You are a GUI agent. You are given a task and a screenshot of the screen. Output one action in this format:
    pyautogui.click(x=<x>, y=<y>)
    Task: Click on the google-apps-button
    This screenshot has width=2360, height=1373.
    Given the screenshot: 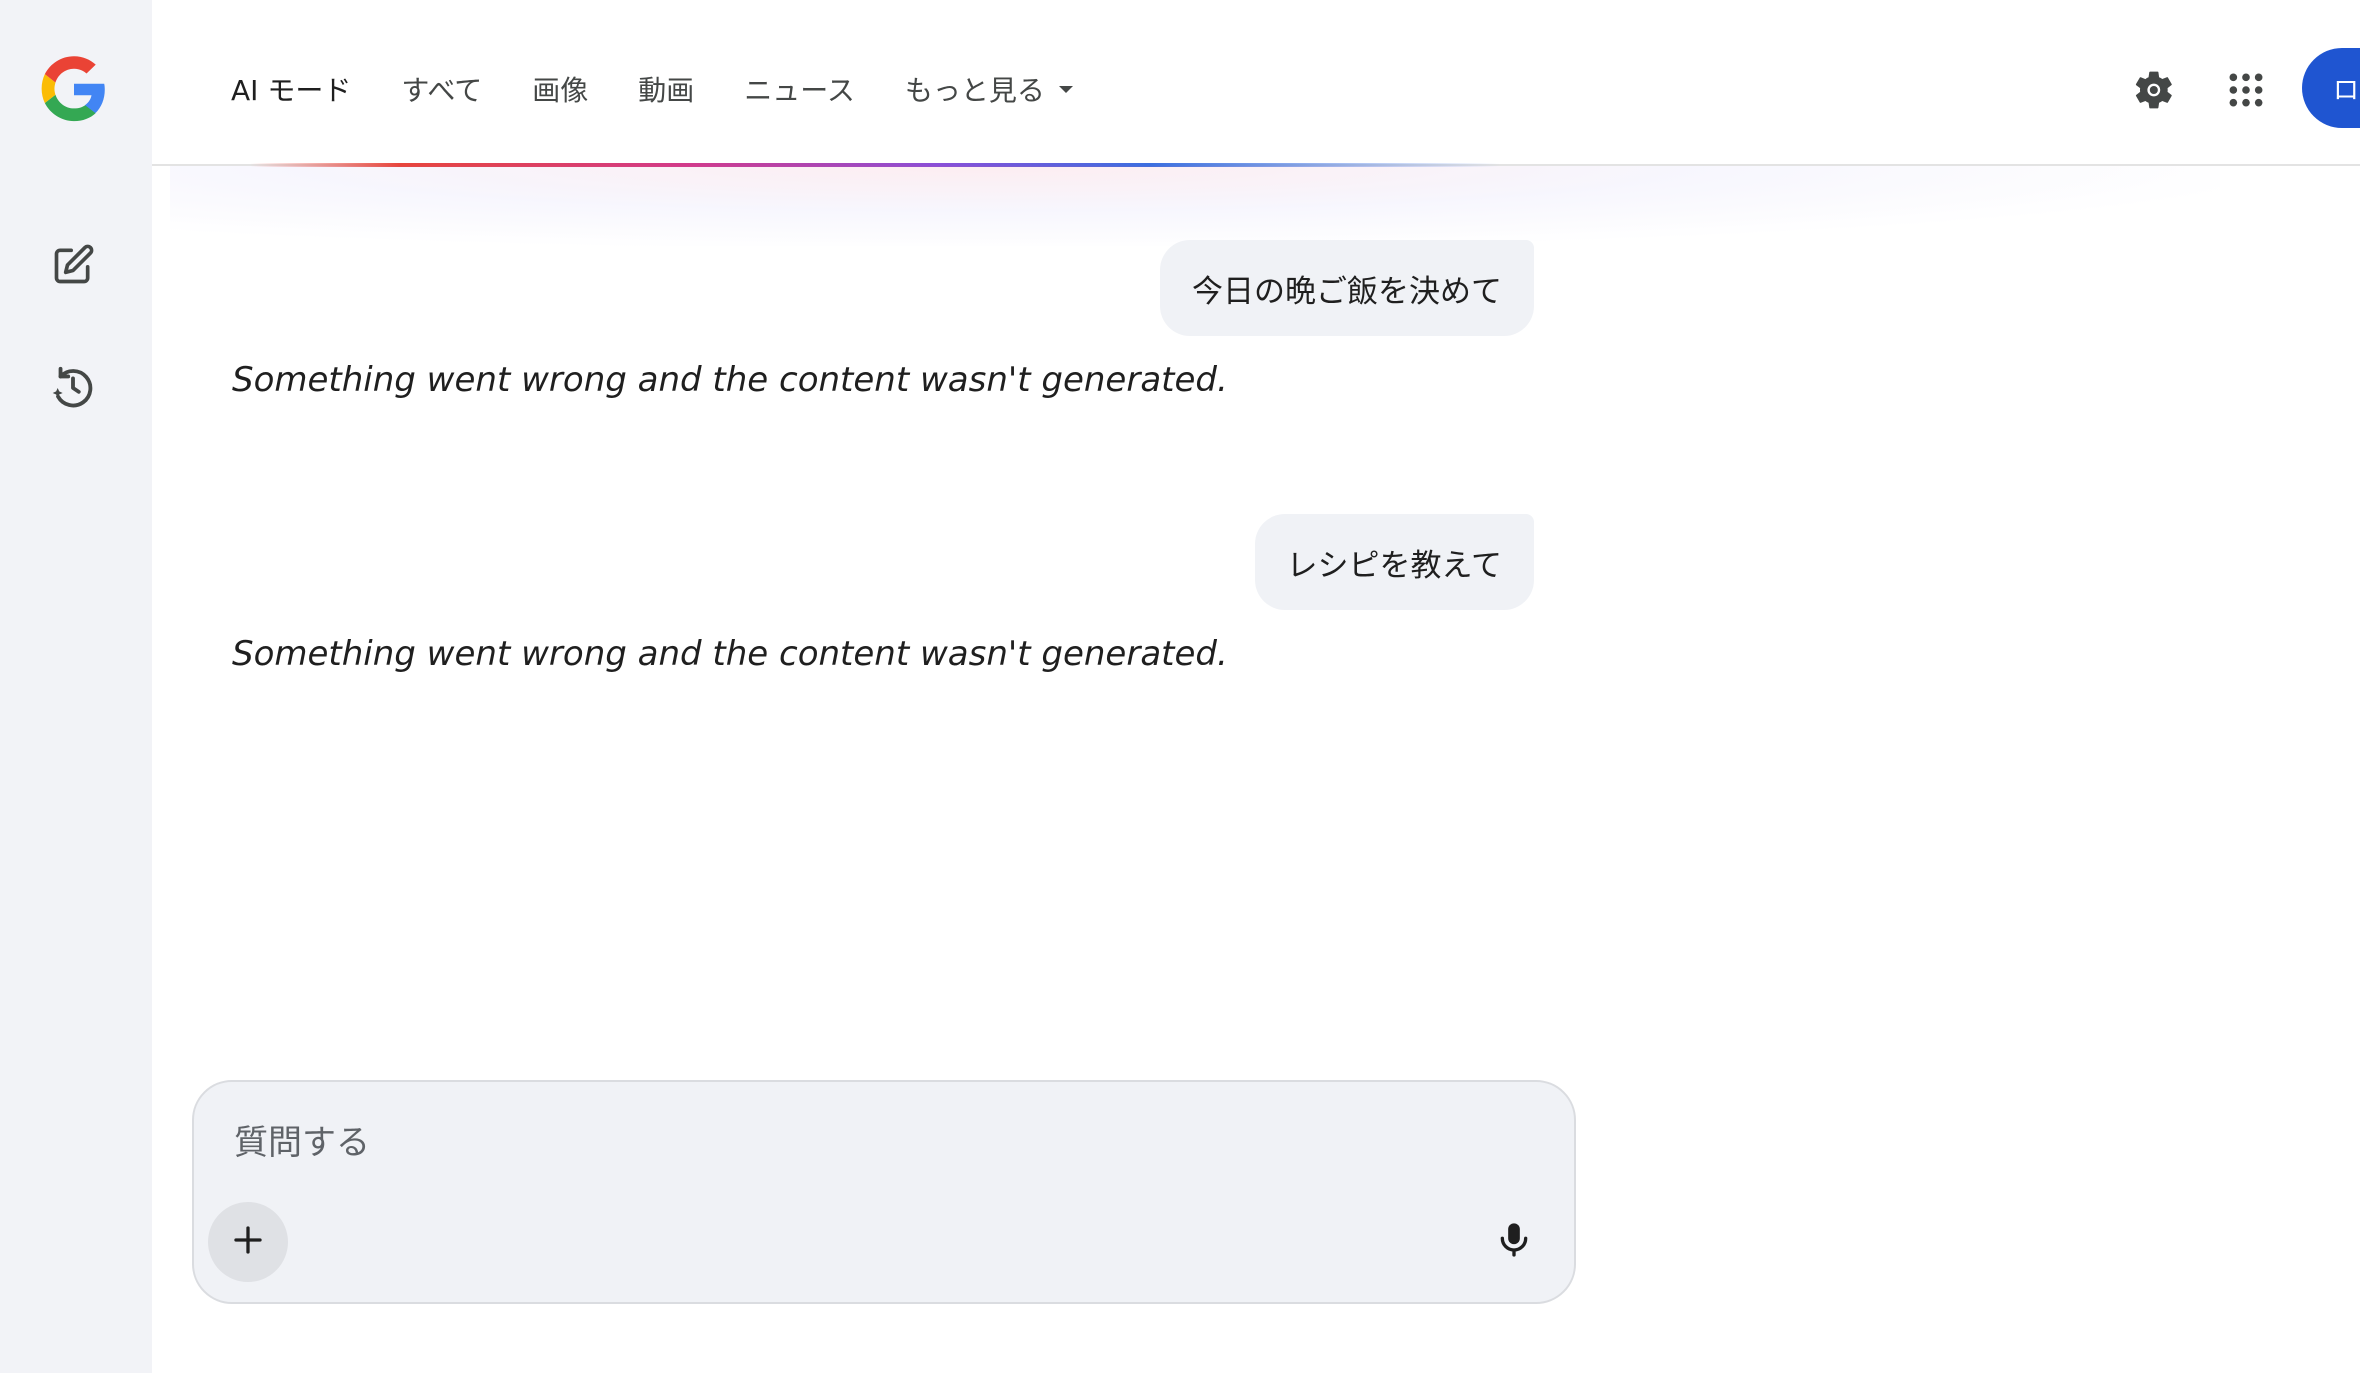 What is the action you would take?
    pyautogui.click(x=2246, y=92)
    